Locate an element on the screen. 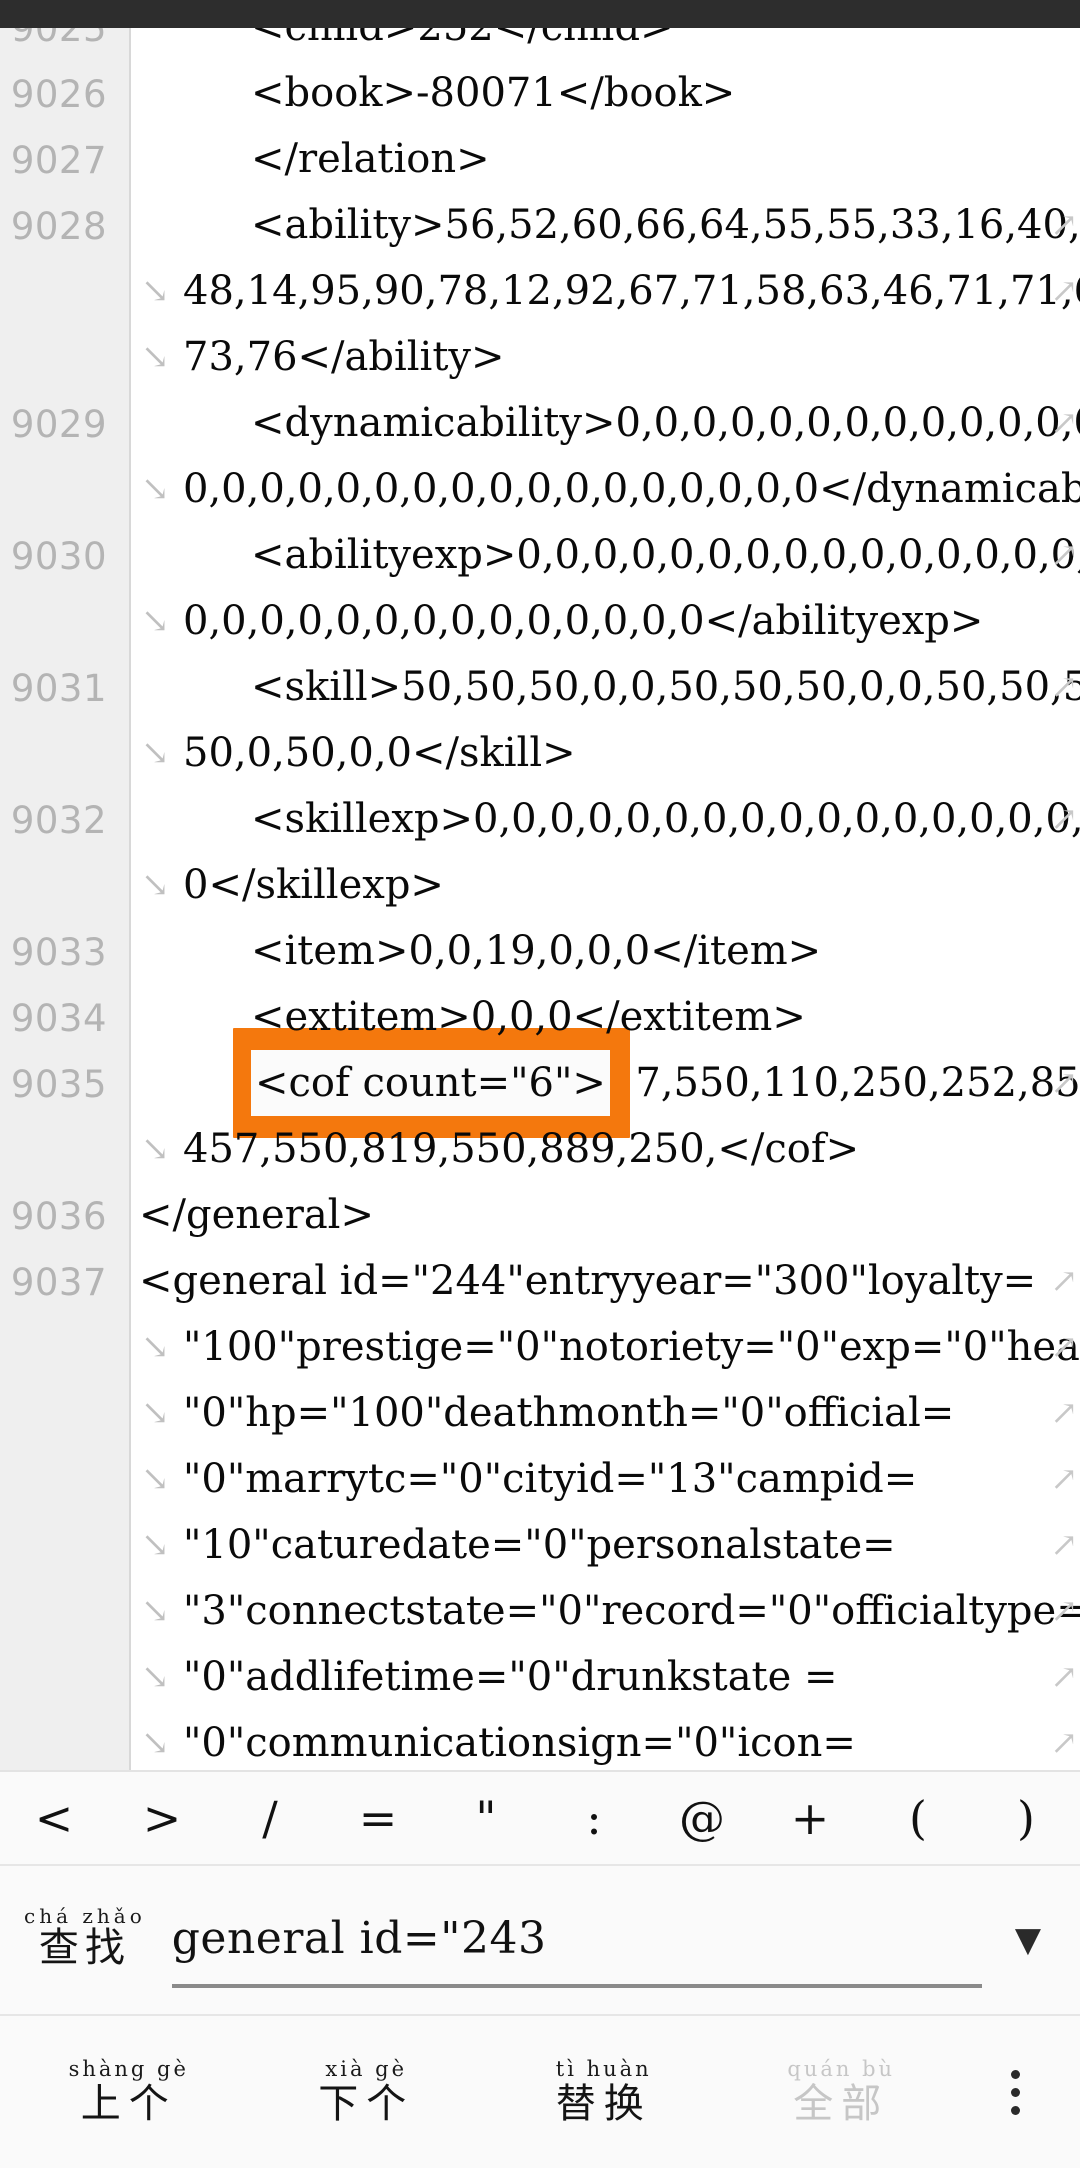 The width and height of the screenshot is (1080, 2168). code-text: 0,0,0,0,0,0,0,0,0,0,0,0,0,0</abilityexp> is located at coordinates (583, 621).